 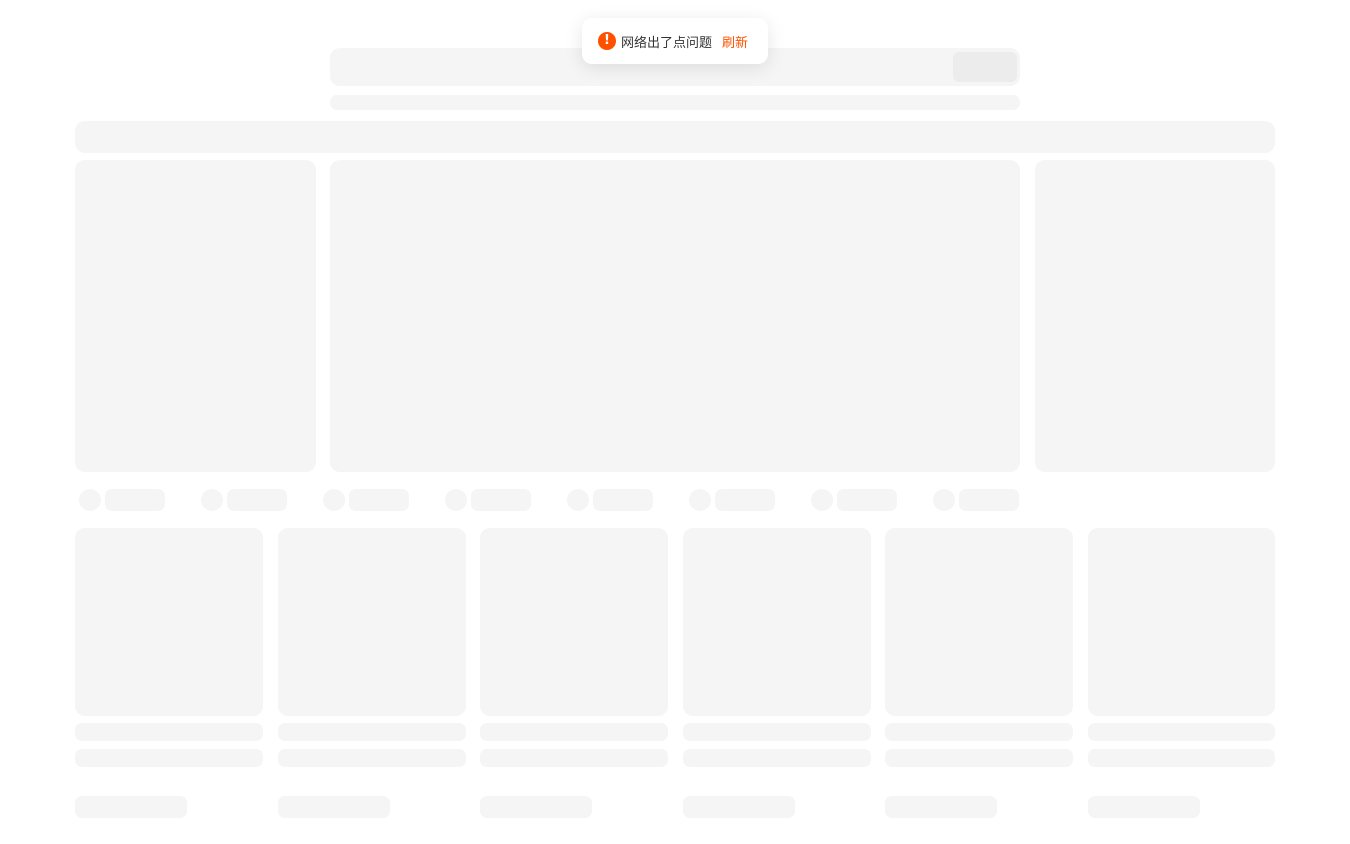 I want to click on hot-words-skeleton, so click(x=675, y=102).